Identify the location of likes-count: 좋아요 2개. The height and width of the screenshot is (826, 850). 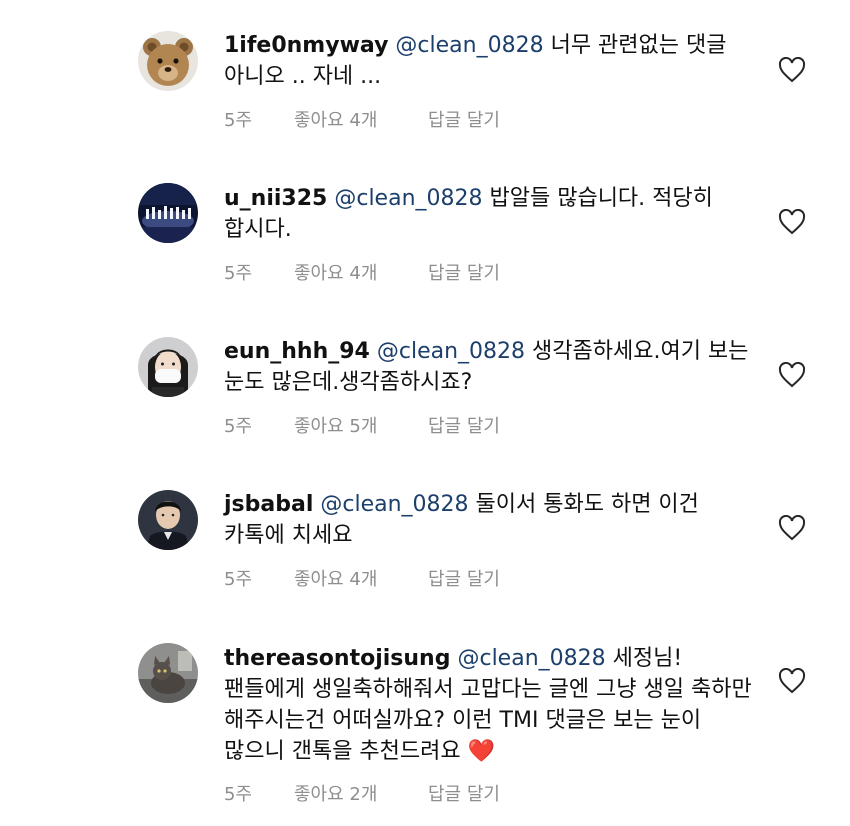
(361, 793).